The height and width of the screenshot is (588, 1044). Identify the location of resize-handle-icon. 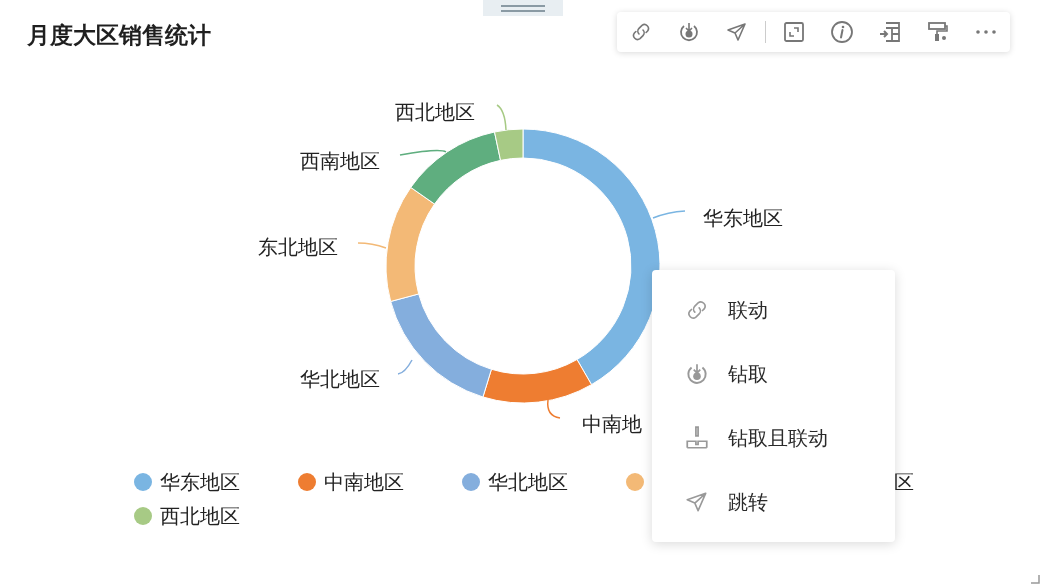
(1035, 579).